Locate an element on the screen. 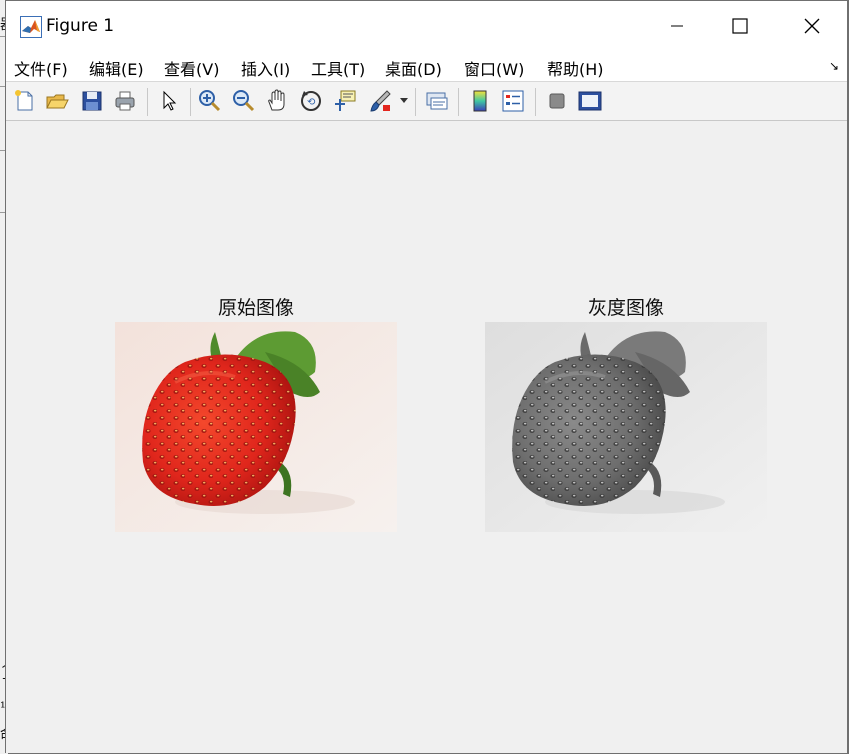 This screenshot has width=849, height=754. link-plot-icon is located at coordinates (437, 101).